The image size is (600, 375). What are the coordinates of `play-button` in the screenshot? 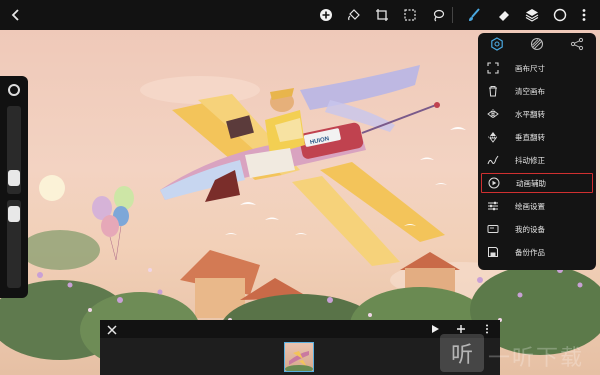 It's located at (435, 329).